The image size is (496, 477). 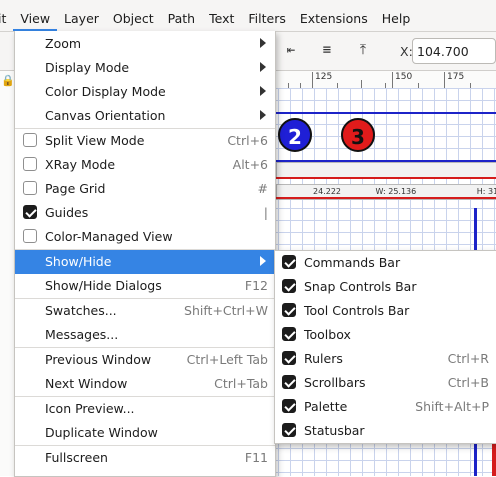 What do you see at coordinates (406, 51) in the screenshot?
I see `x-label: X:` at bounding box center [406, 51].